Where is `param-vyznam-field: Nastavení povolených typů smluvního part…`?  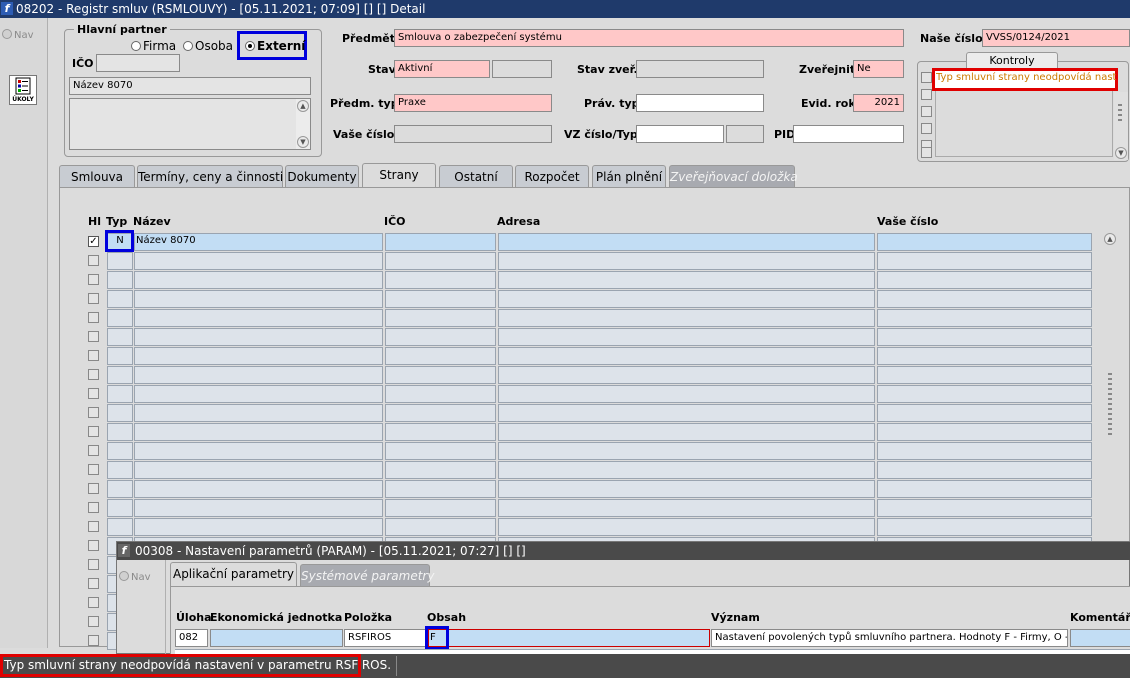 param-vyznam-field: Nastavení povolených typů smluvního part… is located at coordinates (889, 638).